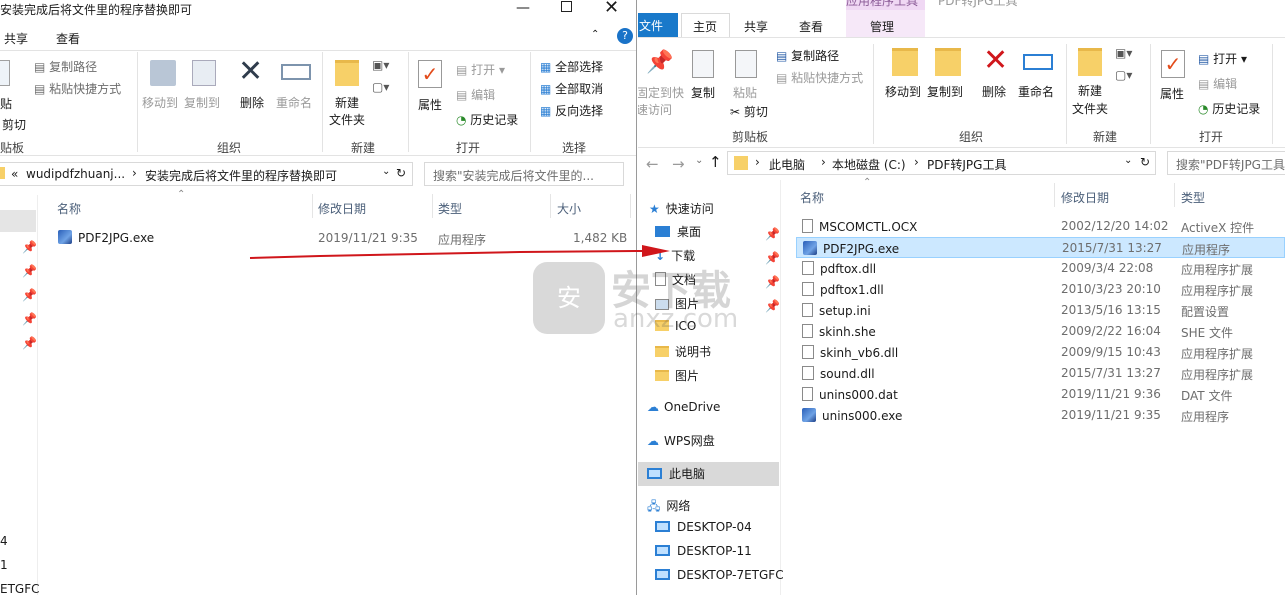 The height and width of the screenshot is (595, 1285). I want to click on up-button: ↑, so click(715, 162).